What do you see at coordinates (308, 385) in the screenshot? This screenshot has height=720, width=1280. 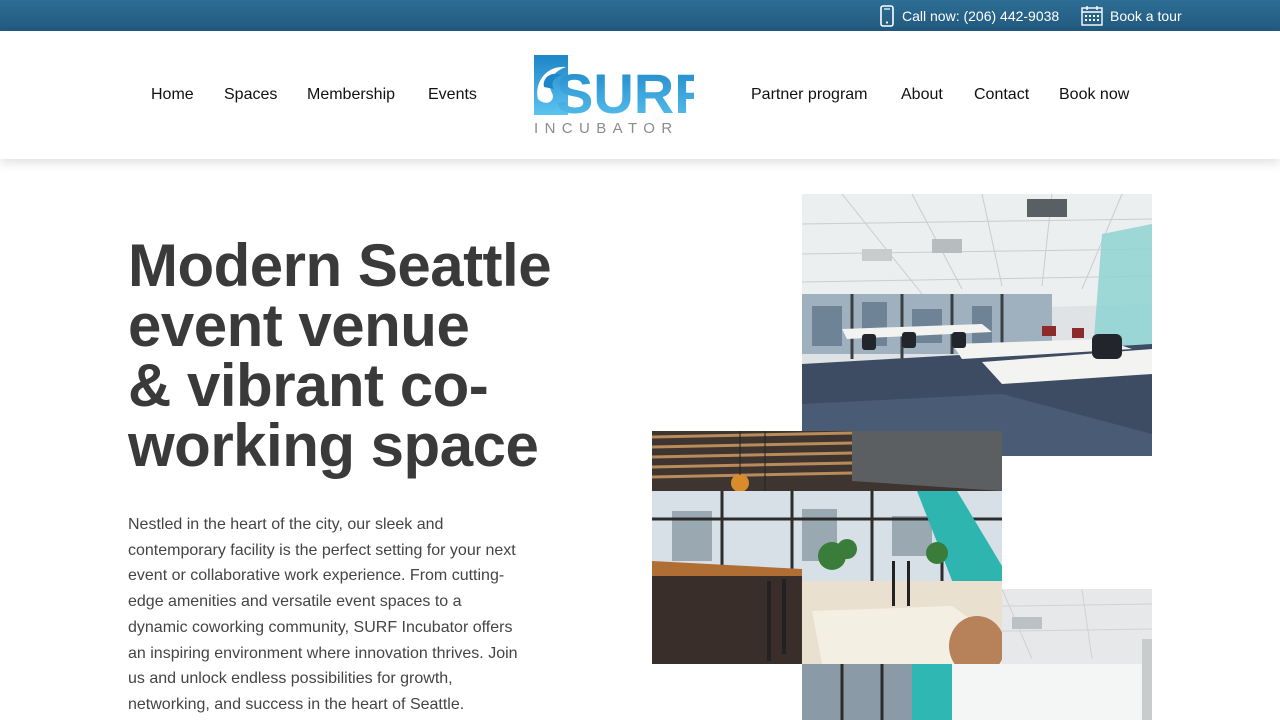 I see `hero-title-line: & vibrant co-` at bounding box center [308, 385].